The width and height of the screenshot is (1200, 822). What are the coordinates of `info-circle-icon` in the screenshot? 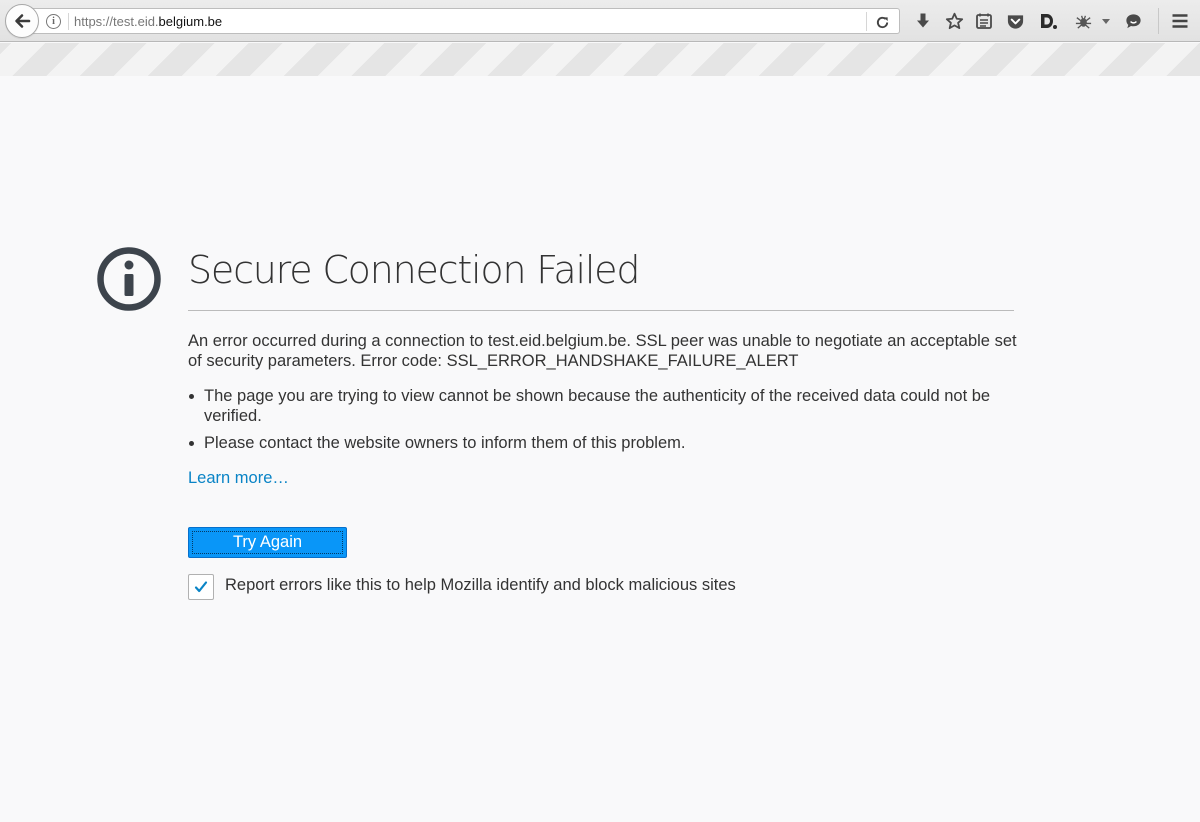 It's located at (129, 279).